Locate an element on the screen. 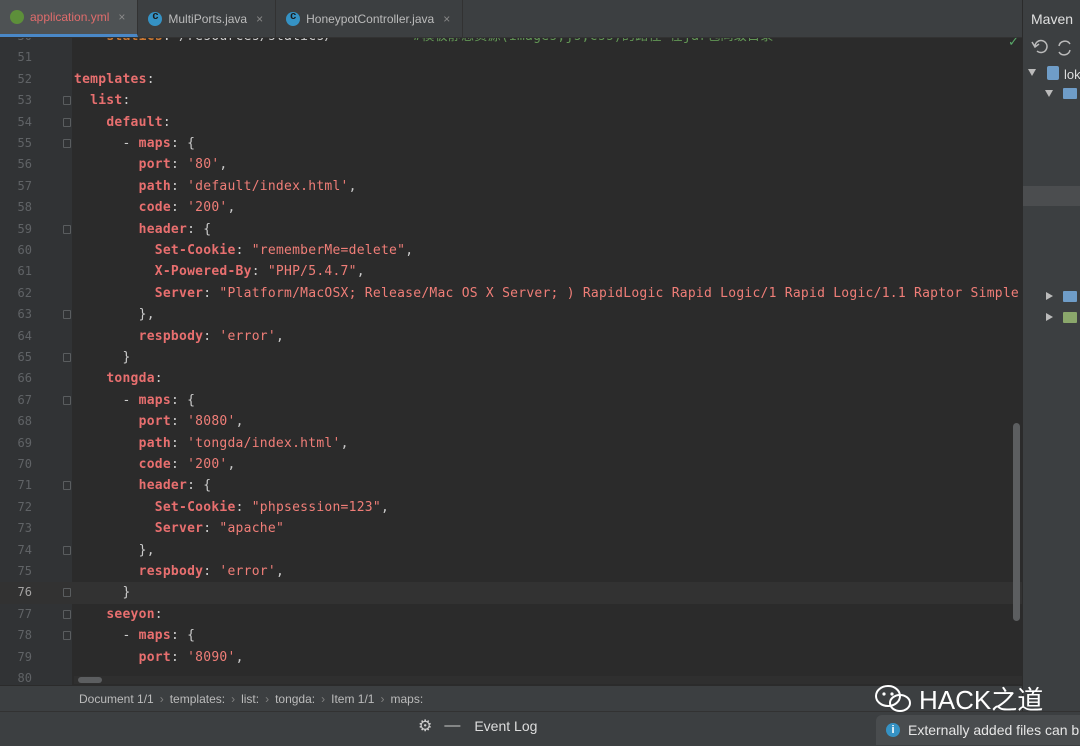 This screenshot has width=1080, height=746. code-line: 51 is located at coordinates (511, 57).